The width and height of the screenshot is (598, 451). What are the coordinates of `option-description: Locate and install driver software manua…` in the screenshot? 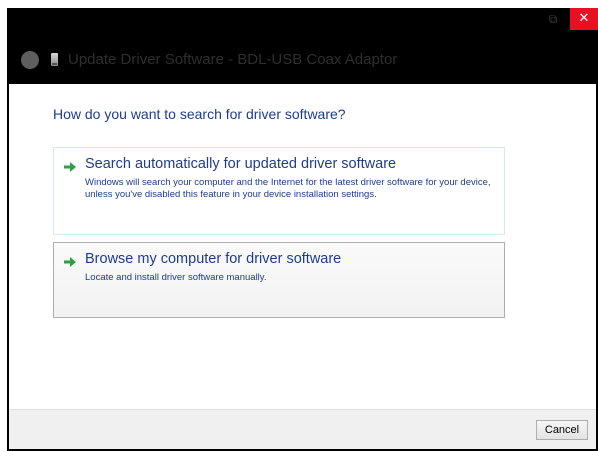 It's located at (176, 277).